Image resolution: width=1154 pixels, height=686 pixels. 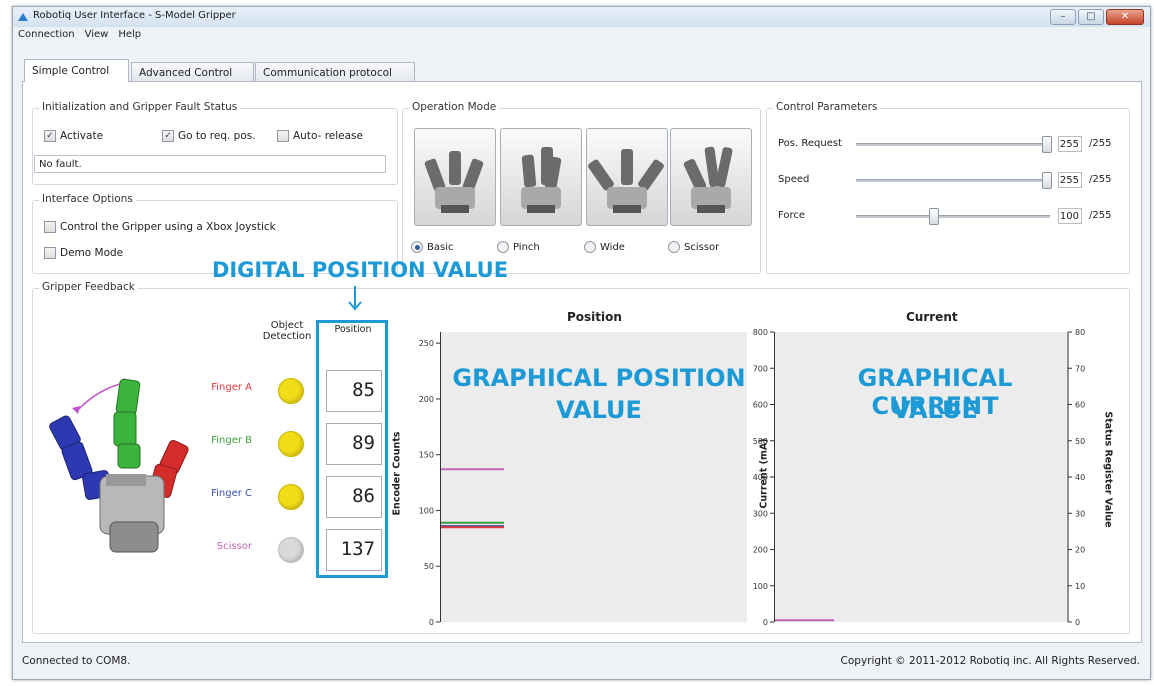 What do you see at coordinates (429, 566) in the screenshot?
I see `y-tick-label: 50` at bounding box center [429, 566].